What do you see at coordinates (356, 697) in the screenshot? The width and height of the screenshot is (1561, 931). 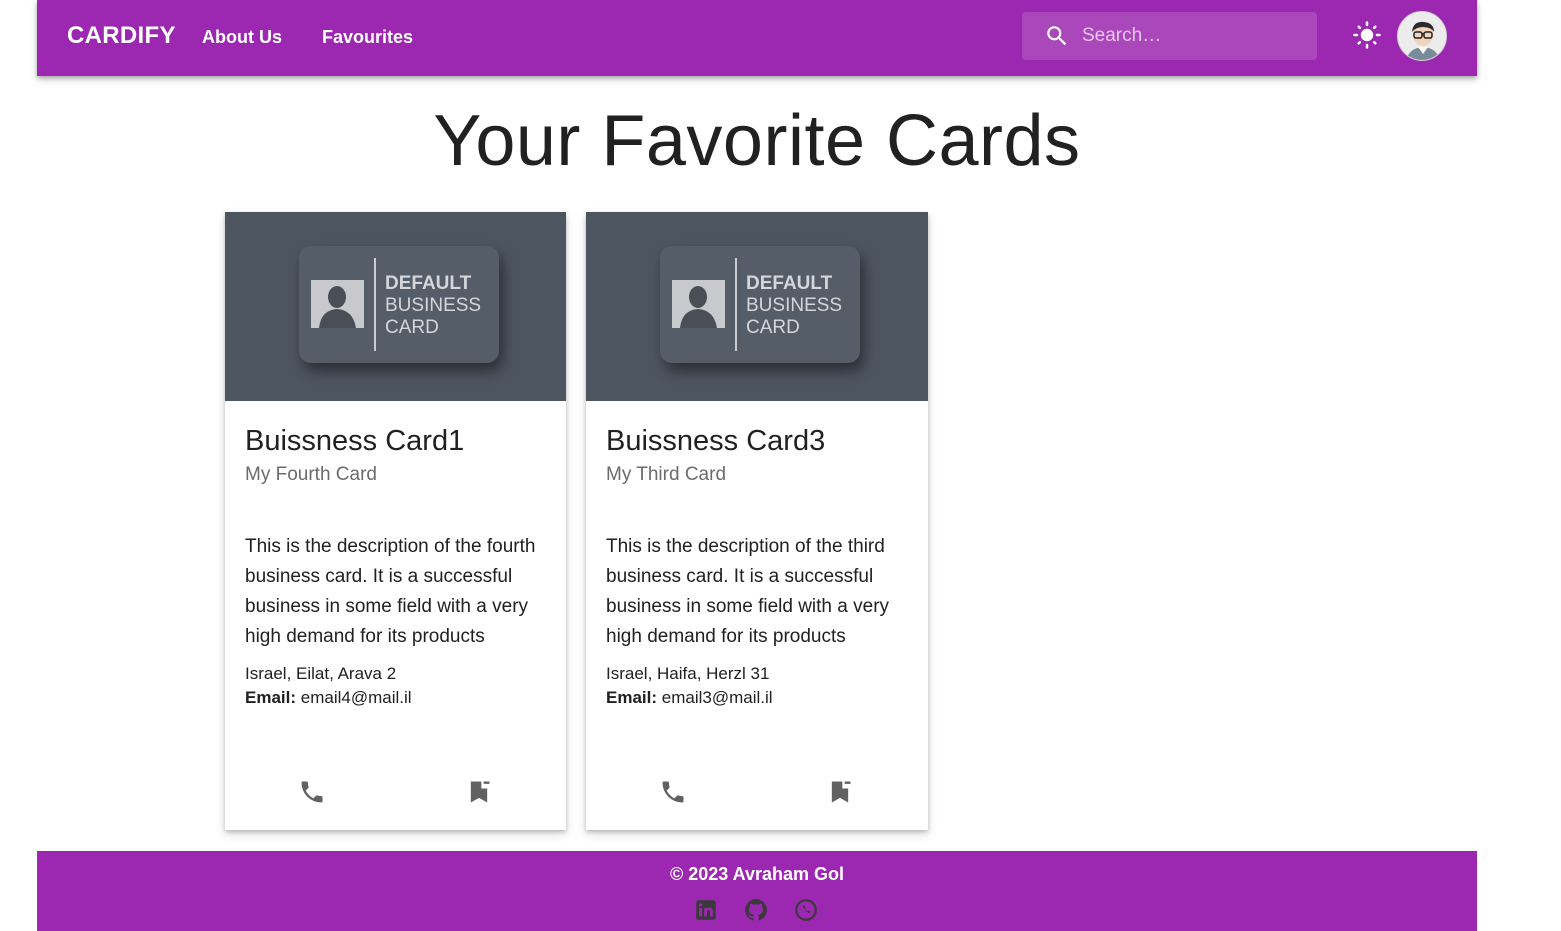 I see `email-value: email4@mail.il` at bounding box center [356, 697].